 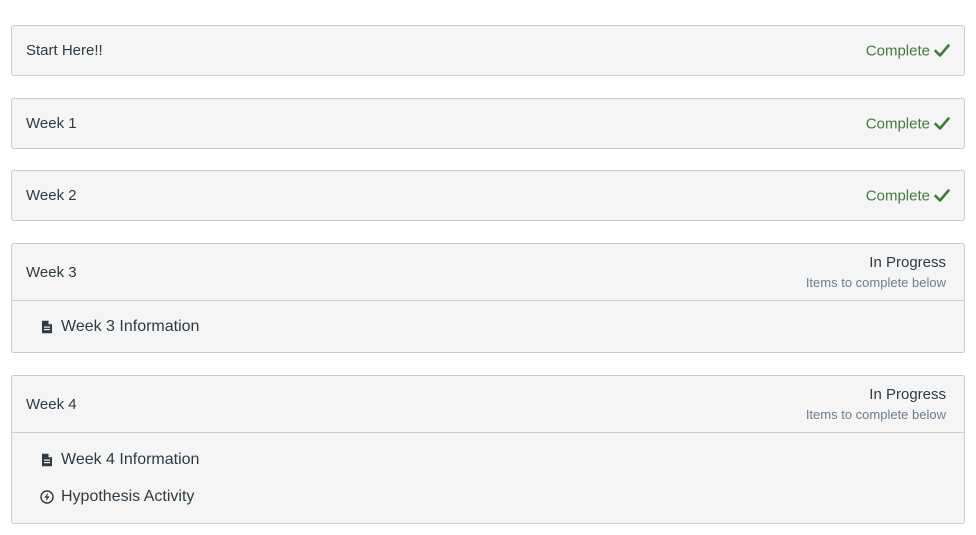 I want to click on module-title: Week 1, so click(x=51, y=123).